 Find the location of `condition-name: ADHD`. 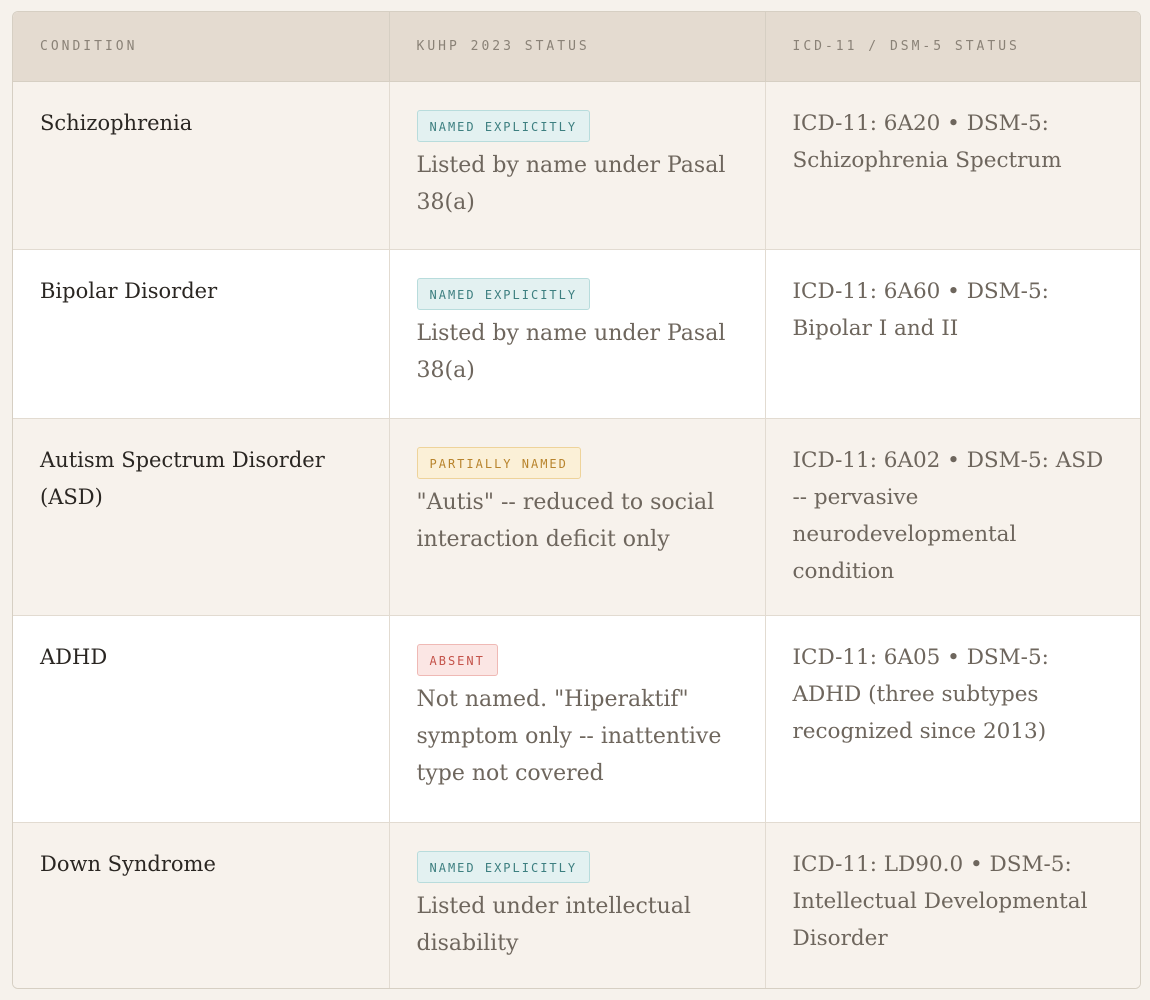

condition-name: ADHD is located at coordinates (74, 656).